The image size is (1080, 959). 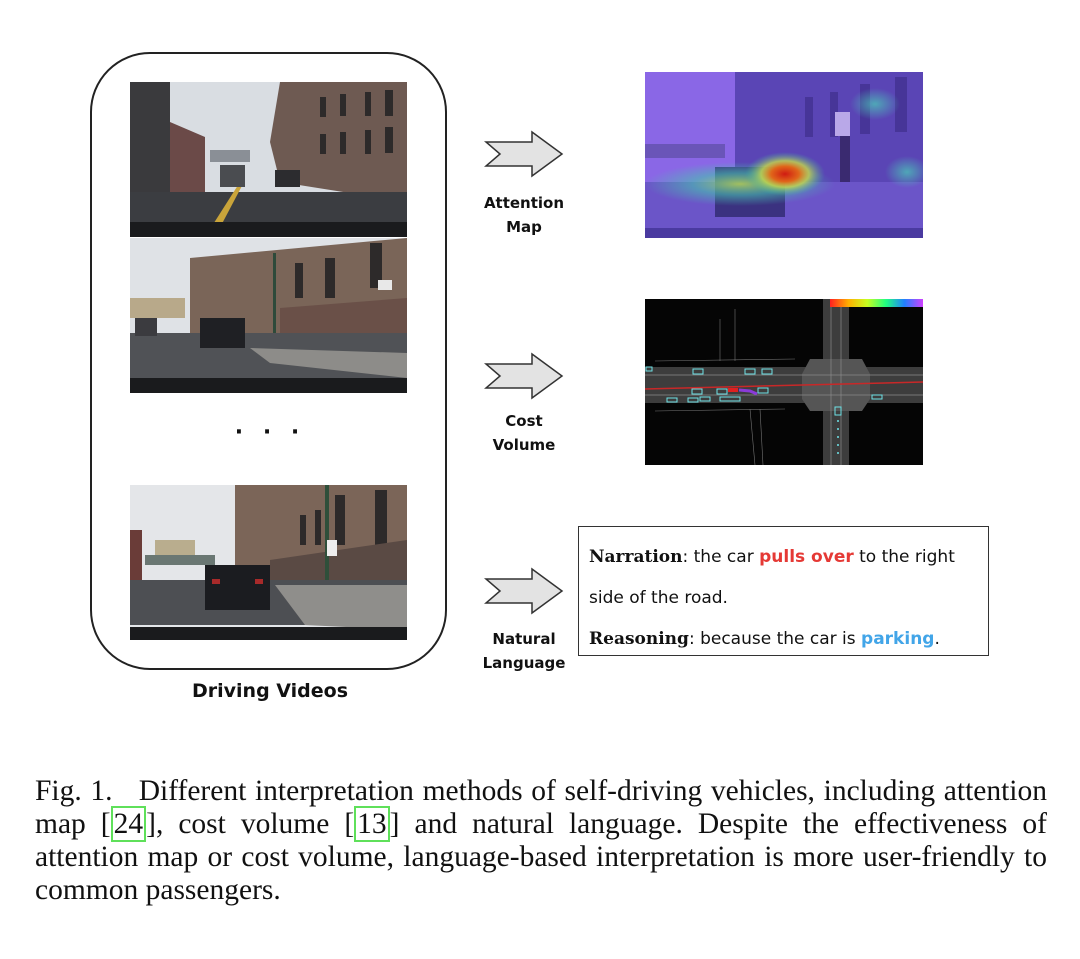 I want to click on label-line: Volume, so click(x=524, y=445).